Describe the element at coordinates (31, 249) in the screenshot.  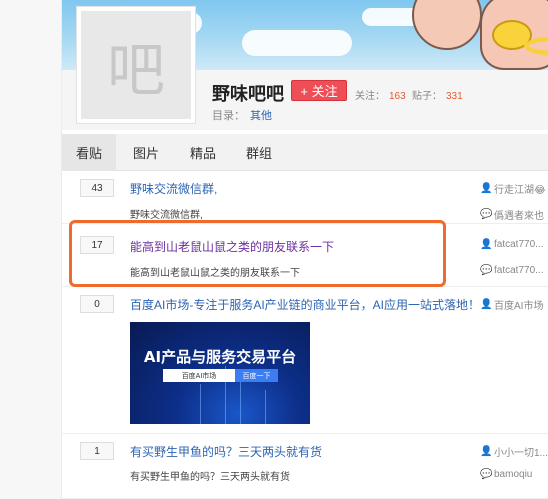
I see `left-gutter` at that location.